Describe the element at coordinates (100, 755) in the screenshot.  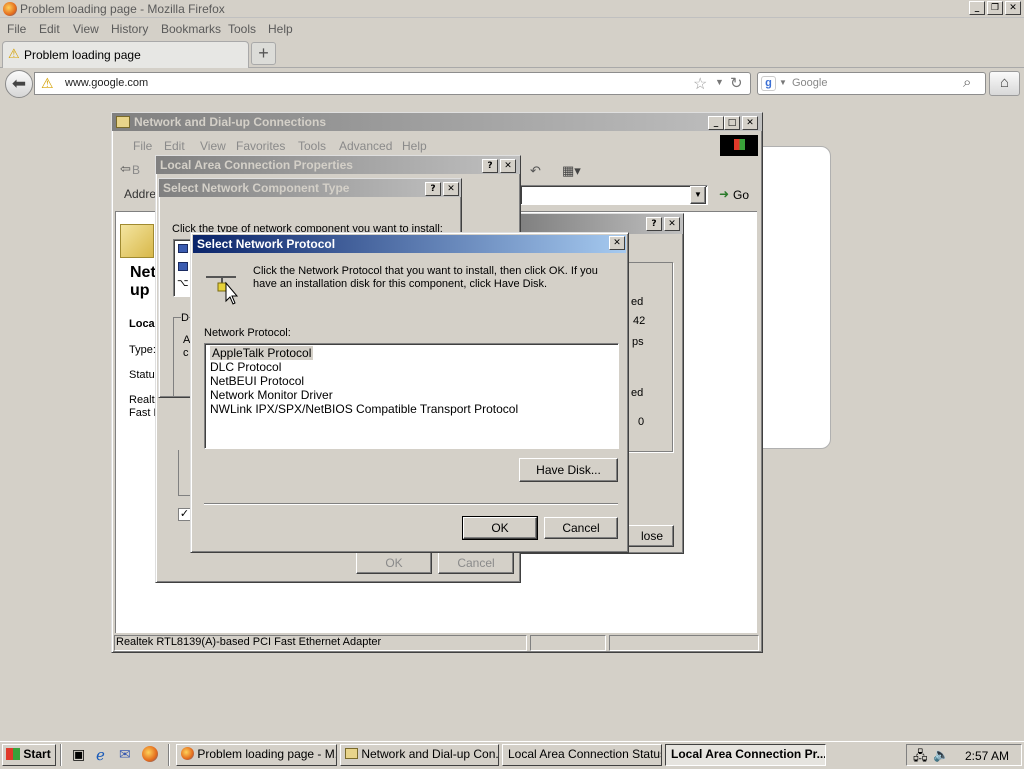
I see `internet-explorer-icon: ℯ` at that location.